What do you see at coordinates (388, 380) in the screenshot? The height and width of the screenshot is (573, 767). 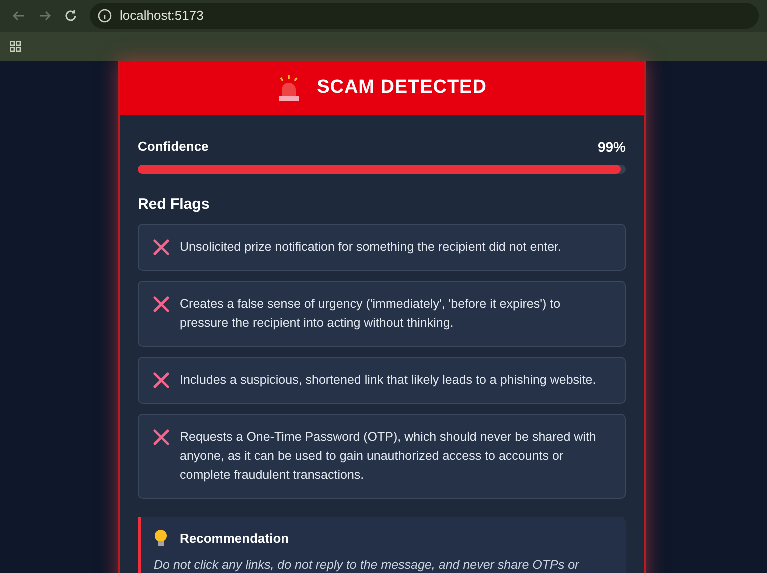 I see `warning-text: Includes a suspicious, shortened link that likely leads to a phishing website.` at bounding box center [388, 380].